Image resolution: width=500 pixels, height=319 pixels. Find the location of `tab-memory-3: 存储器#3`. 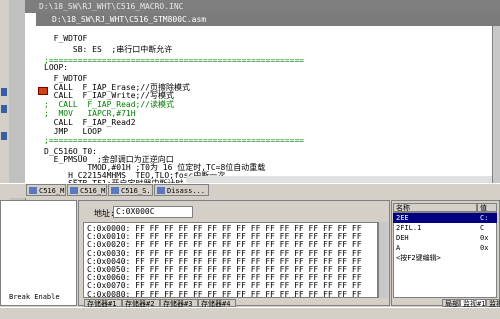

tab-memory-3: 存储器#3 is located at coordinates (179, 303).